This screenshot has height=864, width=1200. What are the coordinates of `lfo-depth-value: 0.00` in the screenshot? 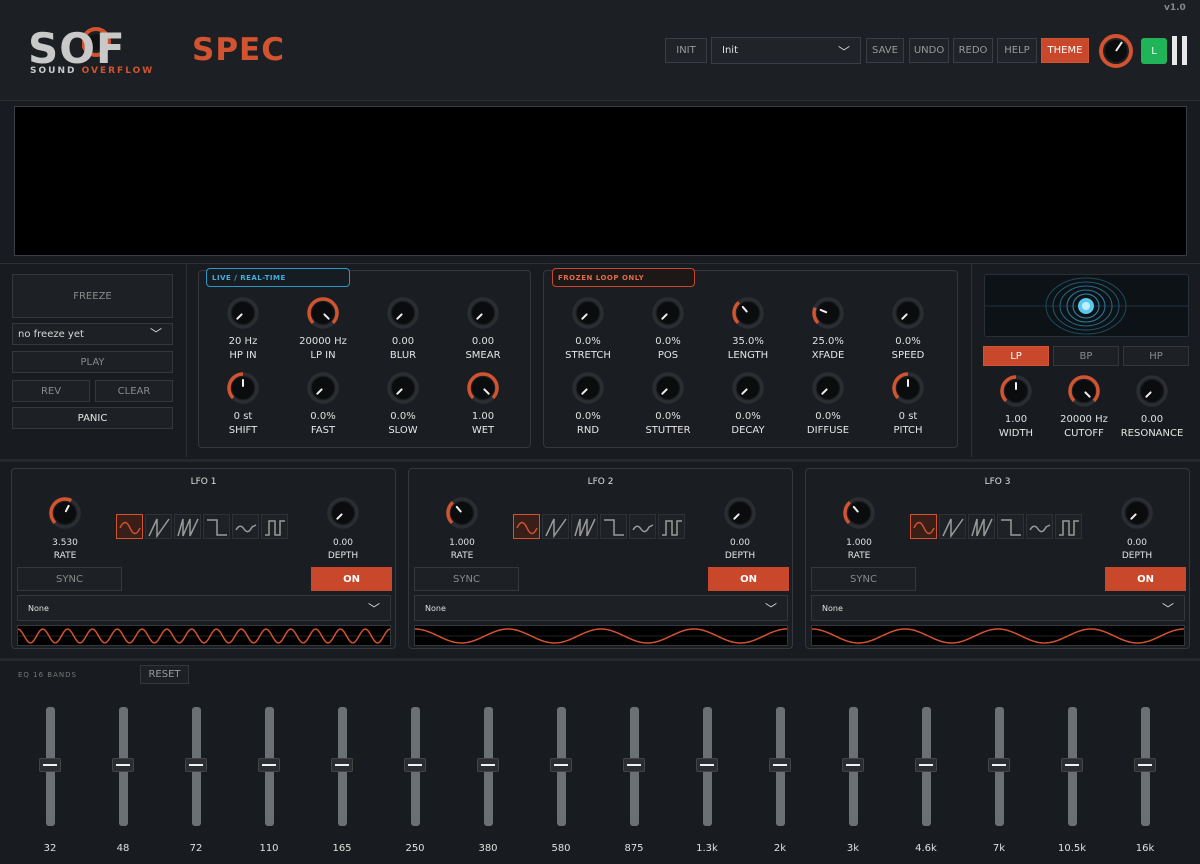 It's located at (740, 543).